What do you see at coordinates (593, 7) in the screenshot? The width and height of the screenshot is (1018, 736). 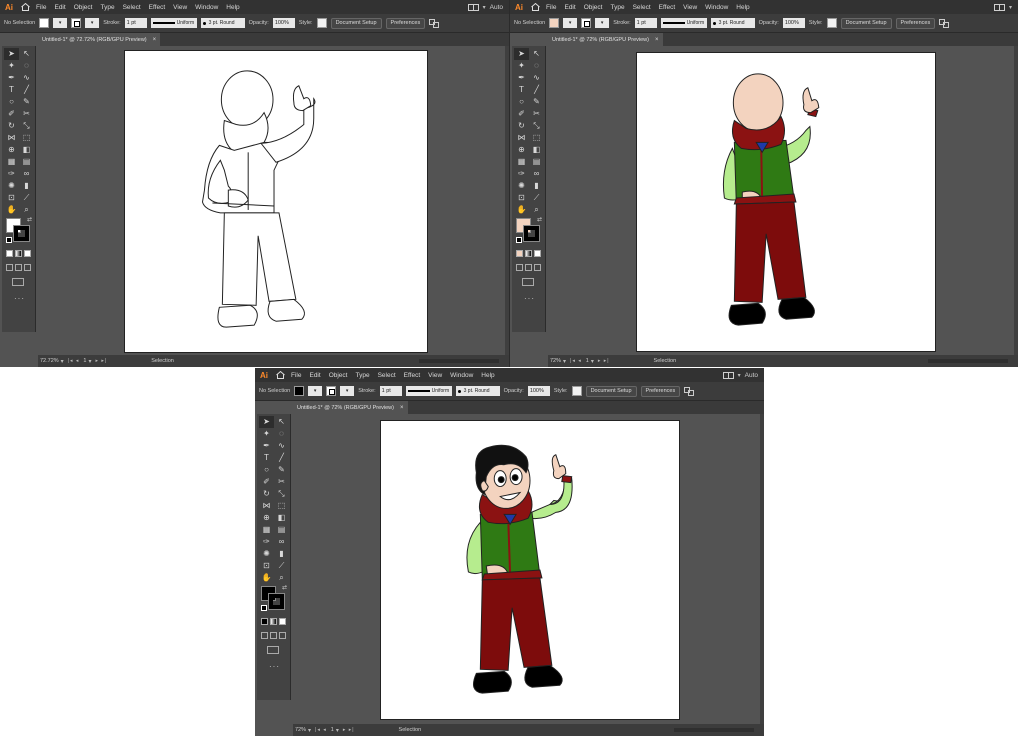 I see `menu-object: Object` at bounding box center [593, 7].